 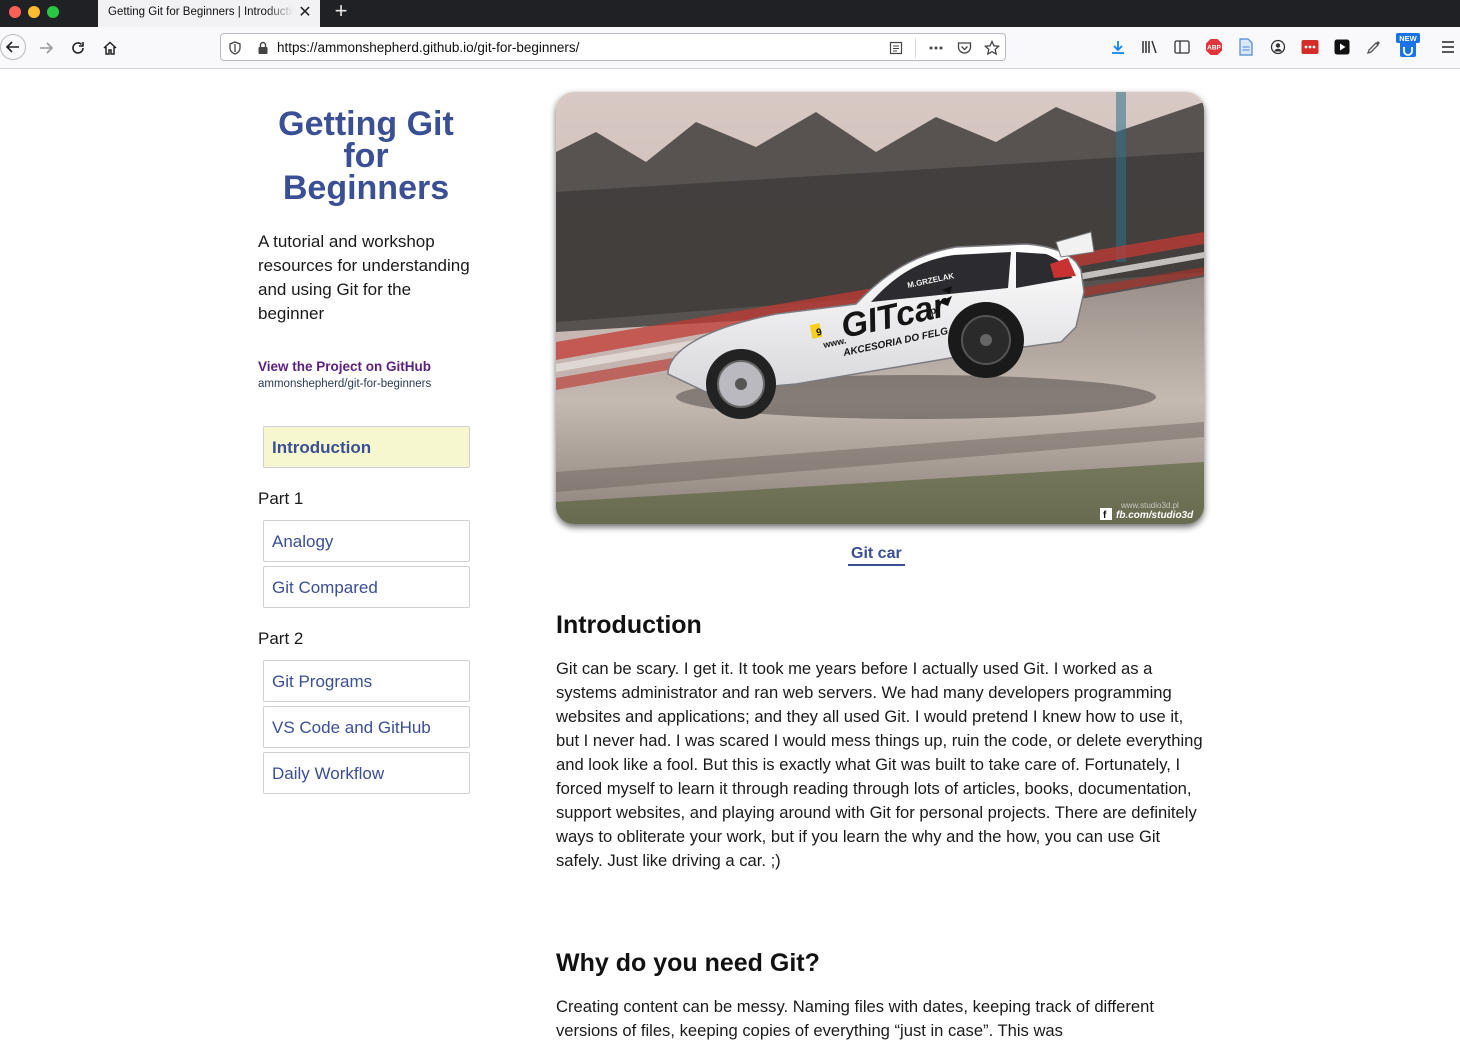 What do you see at coordinates (1150, 47) in the screenshot?
I see `library-icon` at bounding box center [1150, 47].